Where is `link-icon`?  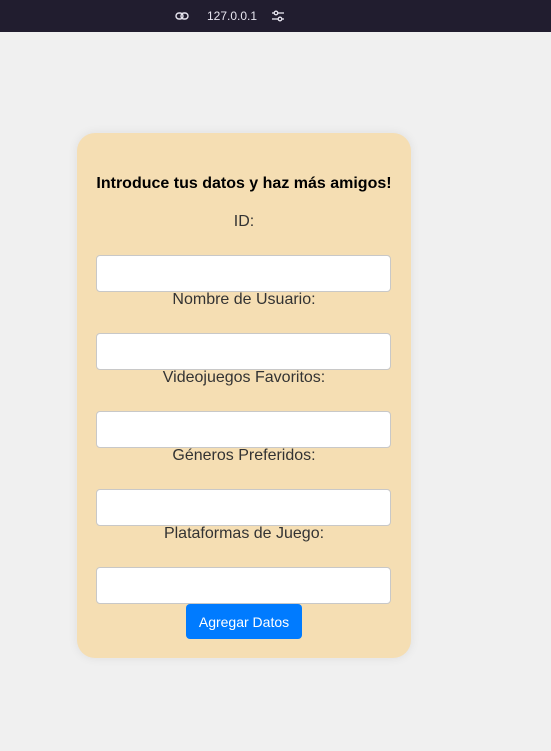 link-icon is located at coordinates (182, 16).